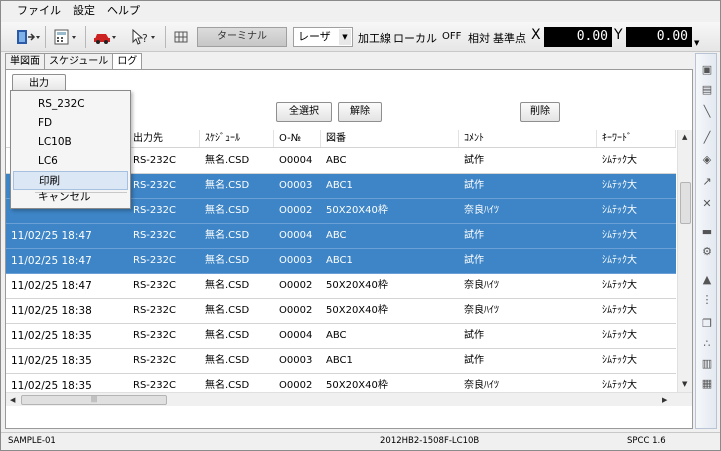 Image resolution: width=721 pixels, height=451 pixels. Describe the element at coordinates (707, 70) in the screenshot. I see `scanner-icon: ▣` at that location.